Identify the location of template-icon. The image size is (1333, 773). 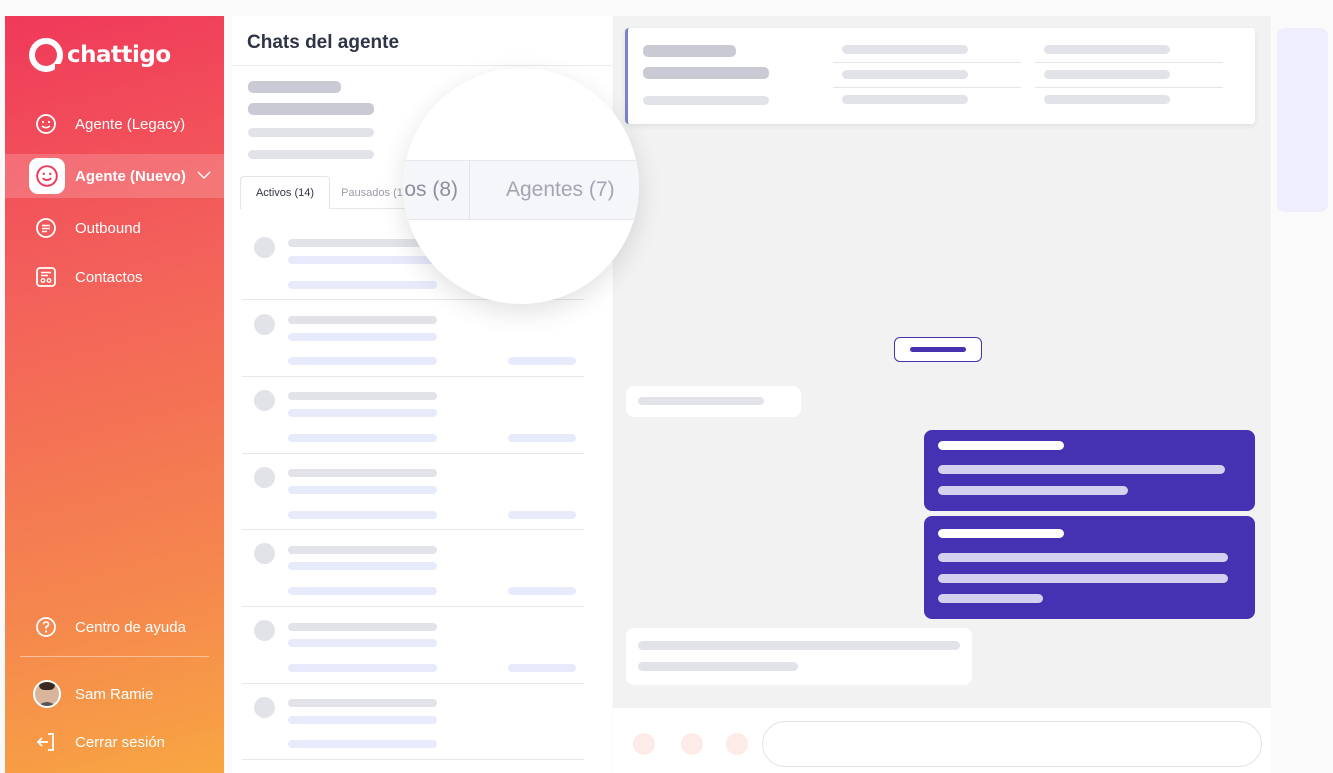
(737, 744).